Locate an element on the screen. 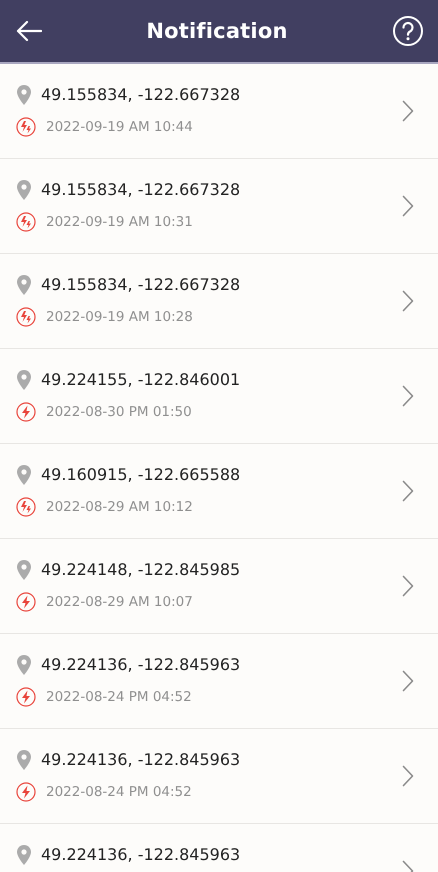 The width and height of the screenshot is (438, 872). notification-item: 49.160915, -122.665588 2022-08-29 AM 10:12 is located at coordinates (219, 491).